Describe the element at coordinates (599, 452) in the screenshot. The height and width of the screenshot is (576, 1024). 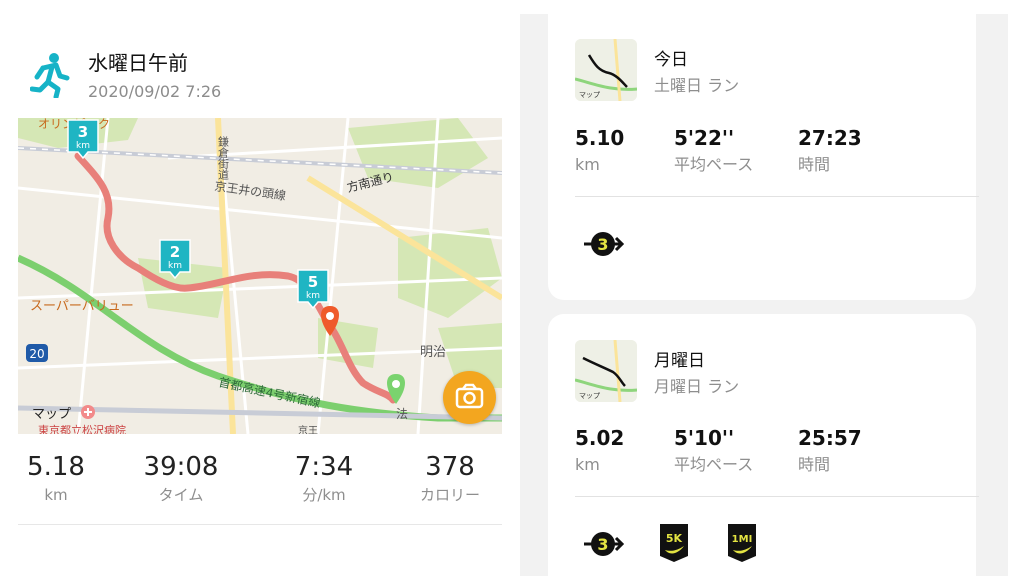
I see `activity-distance: 5.02 km` at that location.